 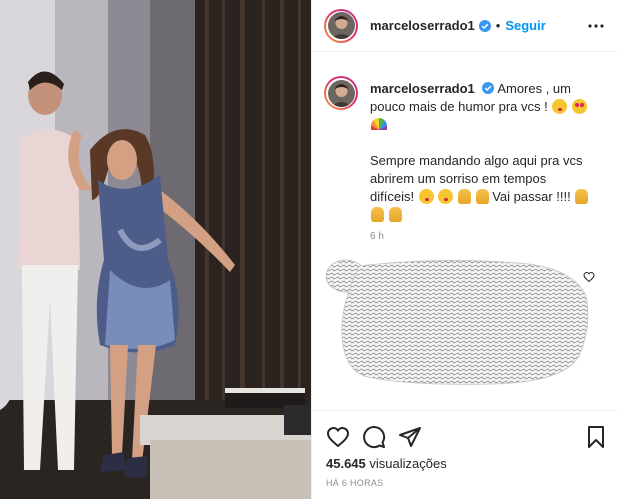 I want to click on comment-icon, so click(x=374, y=437).